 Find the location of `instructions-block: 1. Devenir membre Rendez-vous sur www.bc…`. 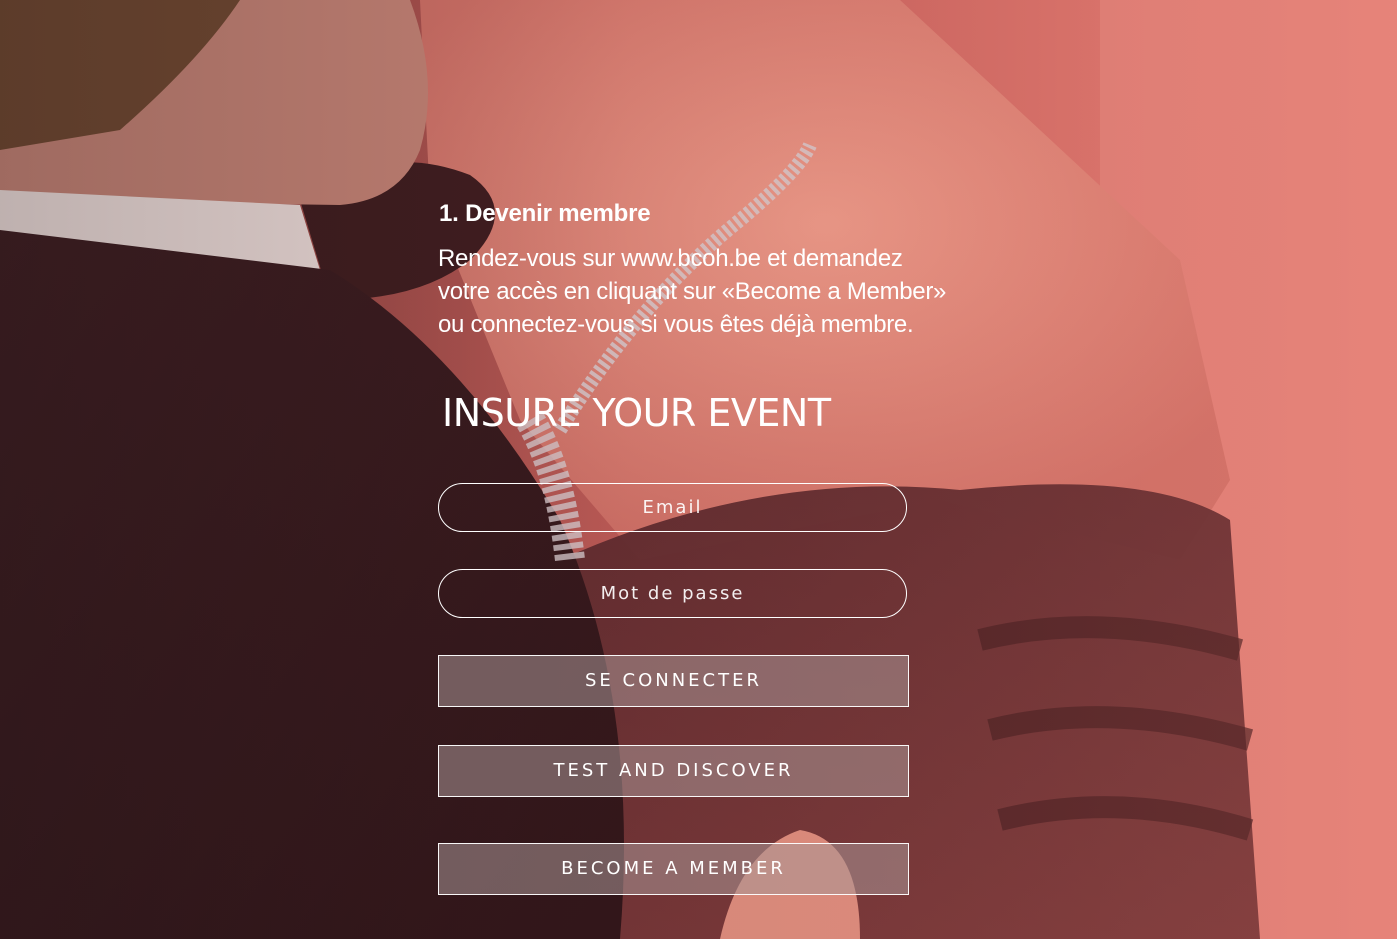

instructions-block: 1. Devenir membre Rendez-vous sur www.bc… is located at coordinates (748, 269).